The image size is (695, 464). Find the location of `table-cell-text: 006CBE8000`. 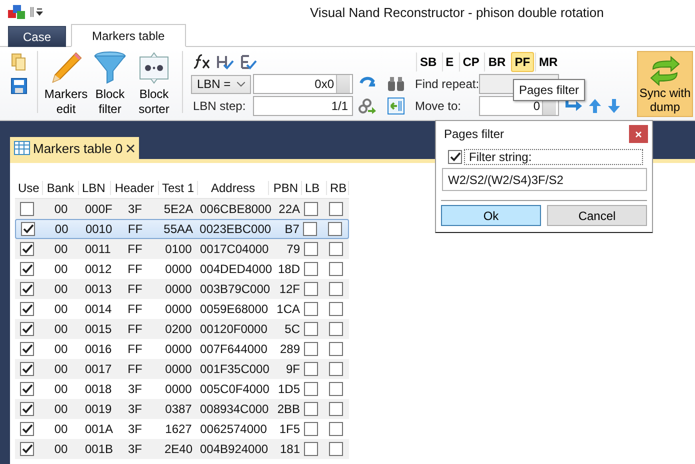

table-cell-text: 006CBE8000 is located at coordinates (234, 209).